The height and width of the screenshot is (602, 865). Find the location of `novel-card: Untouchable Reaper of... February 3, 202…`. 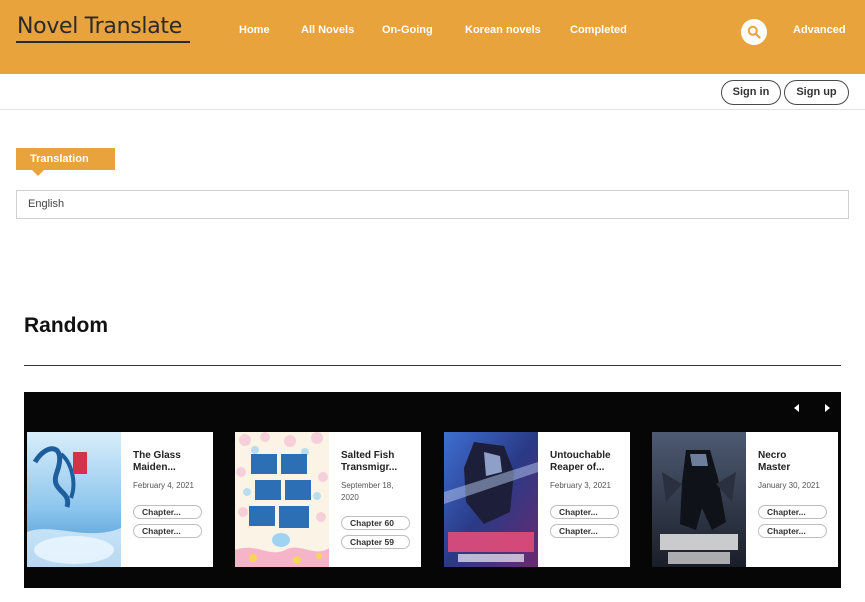

novel-card: Untouchable Reaper of... February 3, 202… is located at coordinates (537, 499).